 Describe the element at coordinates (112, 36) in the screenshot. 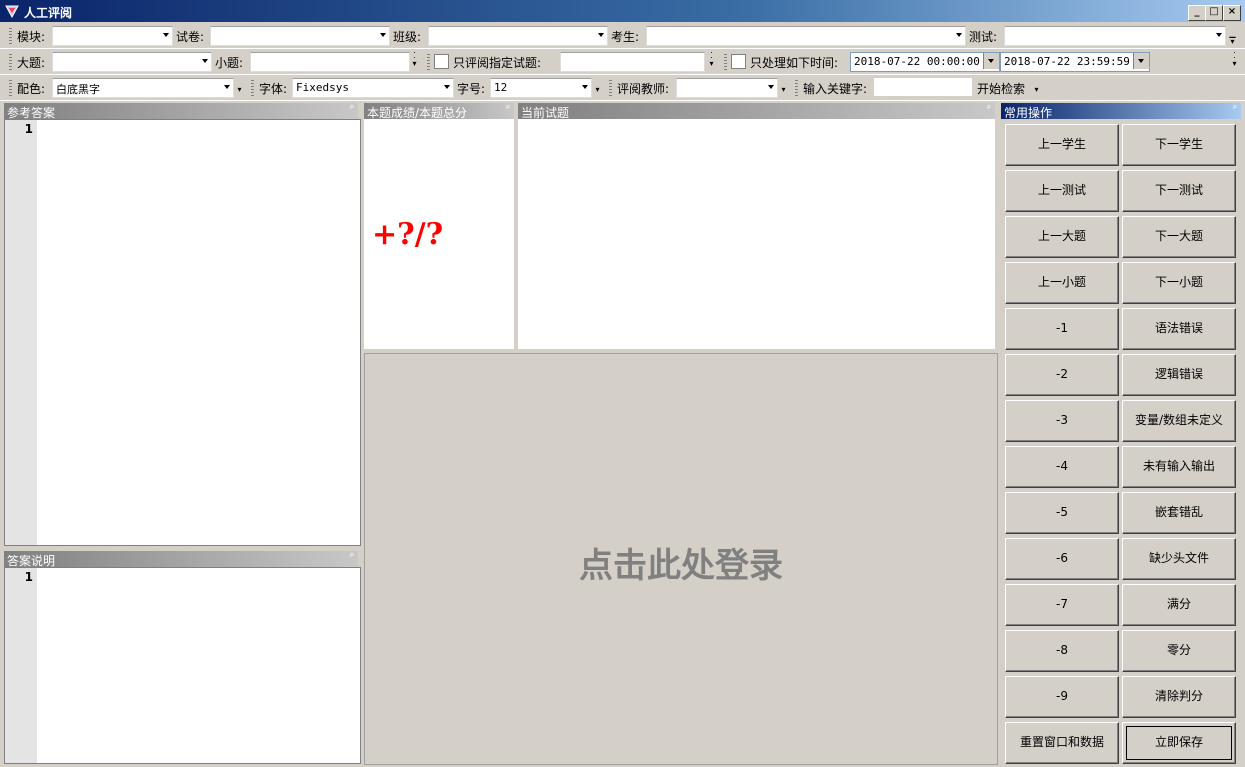

I see `module-combo` at that location.